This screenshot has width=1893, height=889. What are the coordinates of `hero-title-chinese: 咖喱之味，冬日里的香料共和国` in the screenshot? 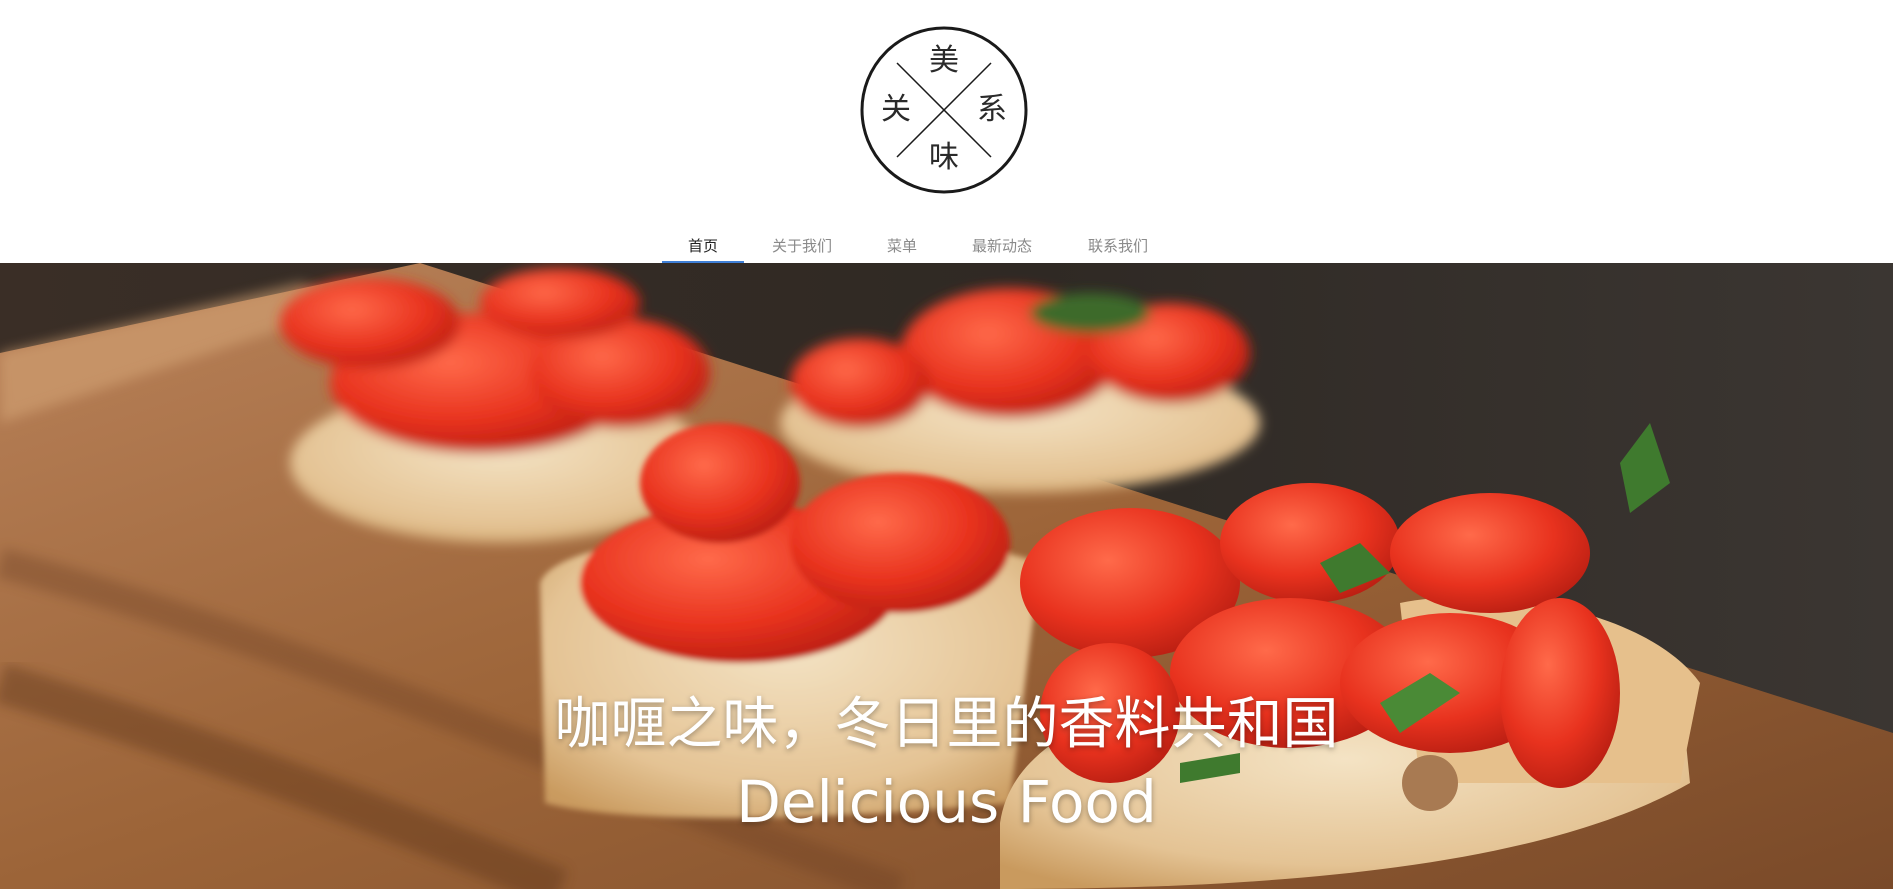 It's located at (946, 724).